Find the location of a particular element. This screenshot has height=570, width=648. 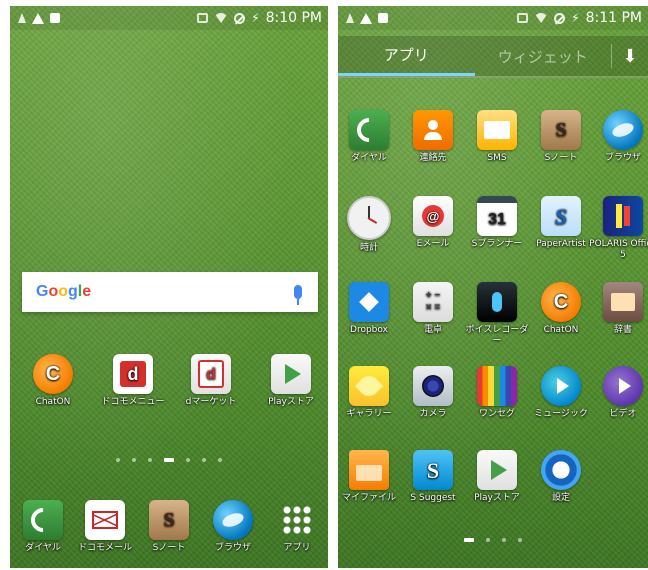

app-music: ミュージック is located at coordinates (561, 393).